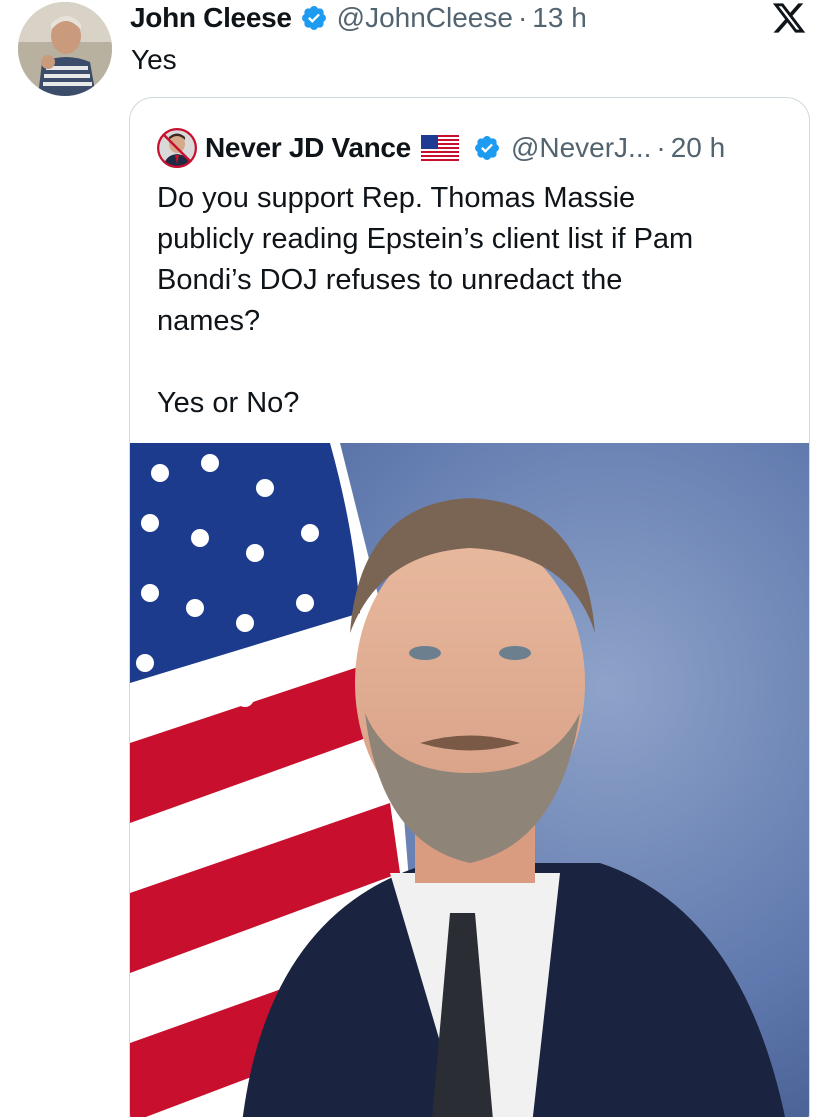  Describe the element at coordinates (211, 18) in the screenshot. I see `author-name: John Cleese` at that location.